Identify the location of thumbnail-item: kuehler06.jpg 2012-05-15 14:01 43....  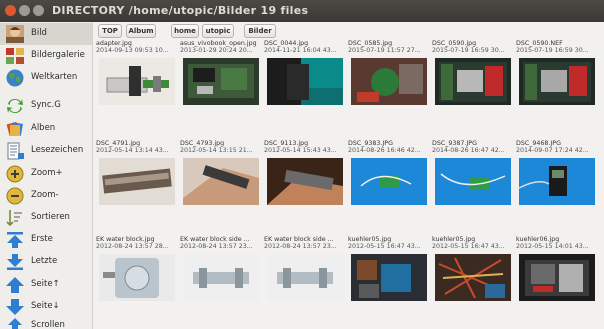
(554, 276).